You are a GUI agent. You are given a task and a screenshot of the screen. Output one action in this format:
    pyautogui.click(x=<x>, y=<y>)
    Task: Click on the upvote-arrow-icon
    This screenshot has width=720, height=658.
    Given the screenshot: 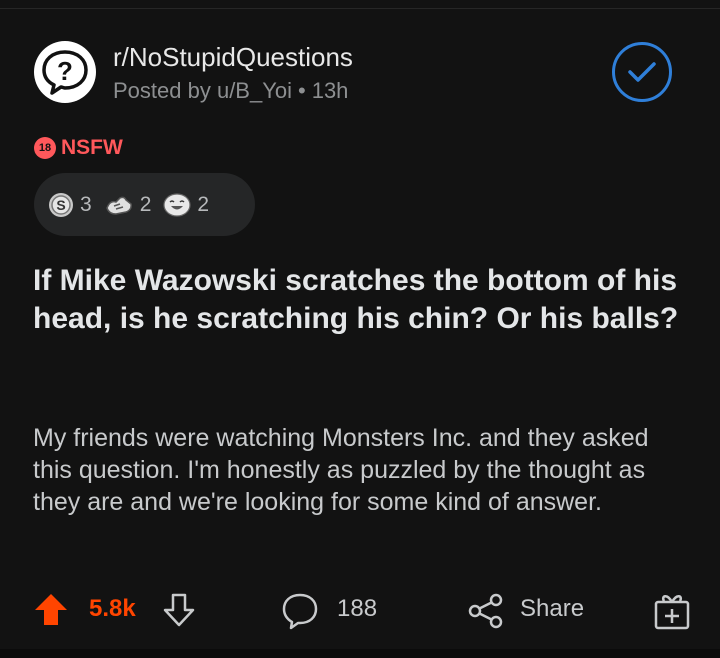 What is the action you would take?
    pyautogui.click(x=51, y=609)
    